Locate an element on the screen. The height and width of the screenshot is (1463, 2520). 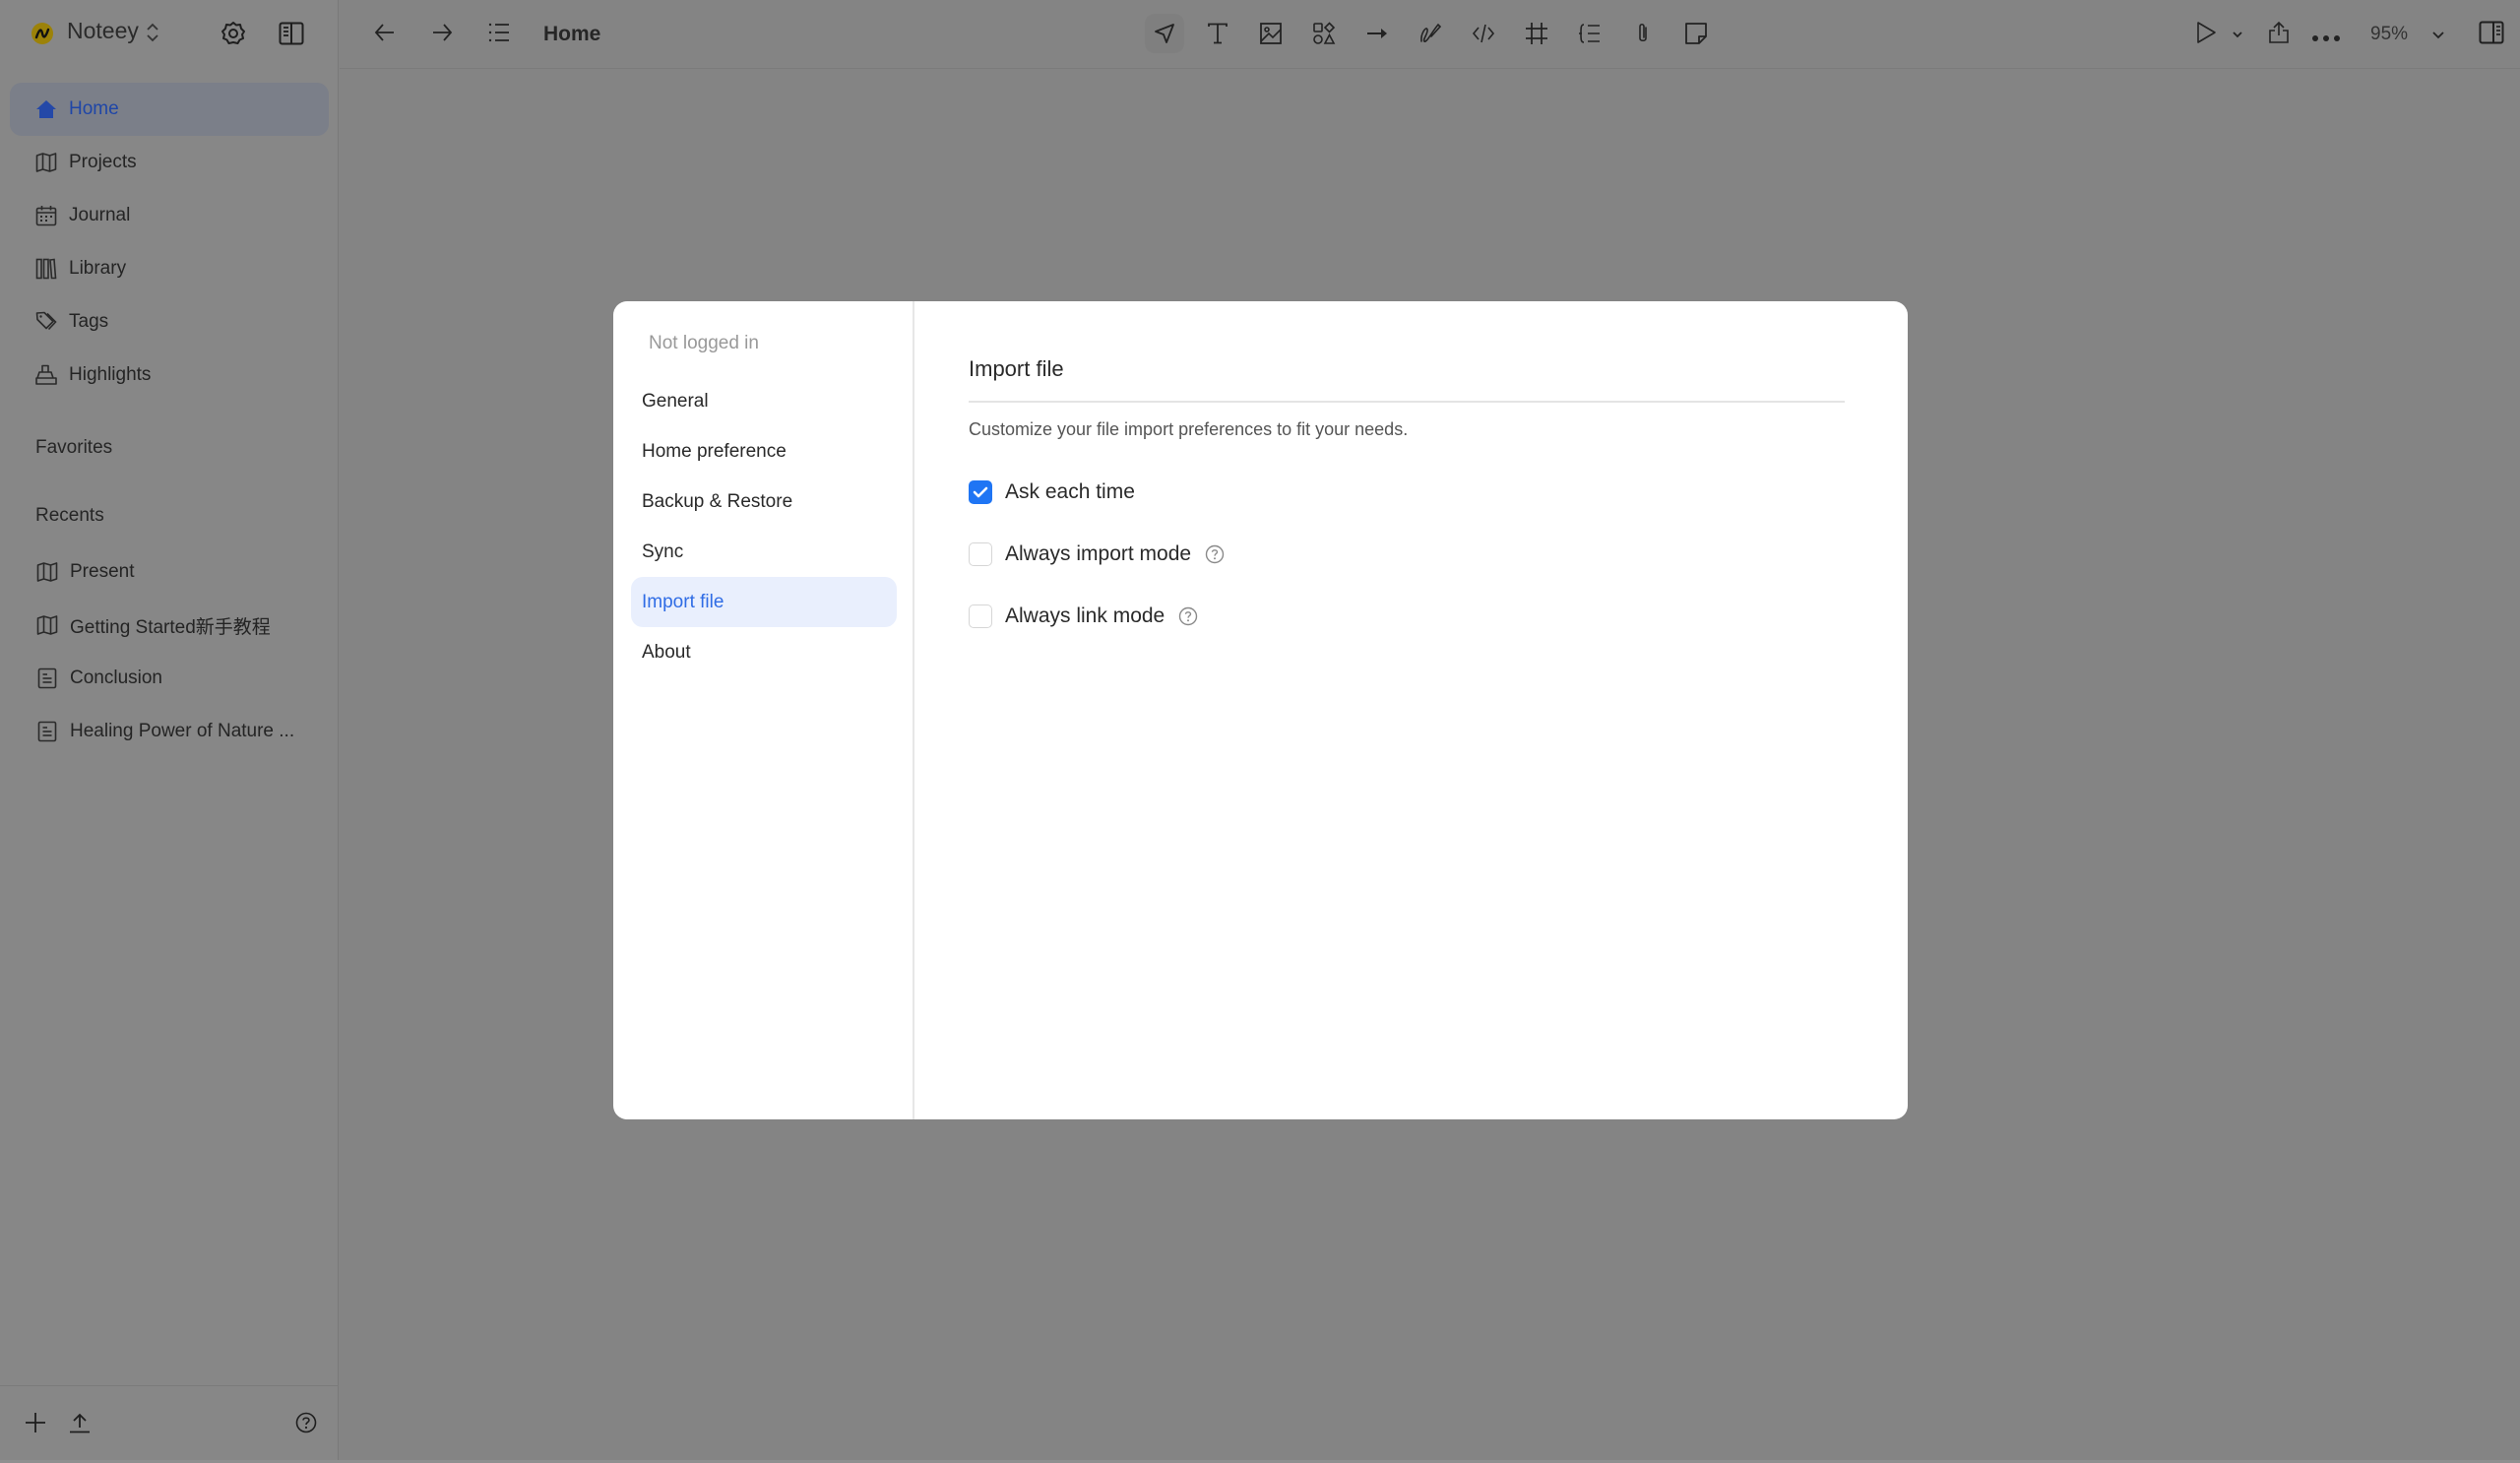
section-divider is located at coordinates (1407, 402).